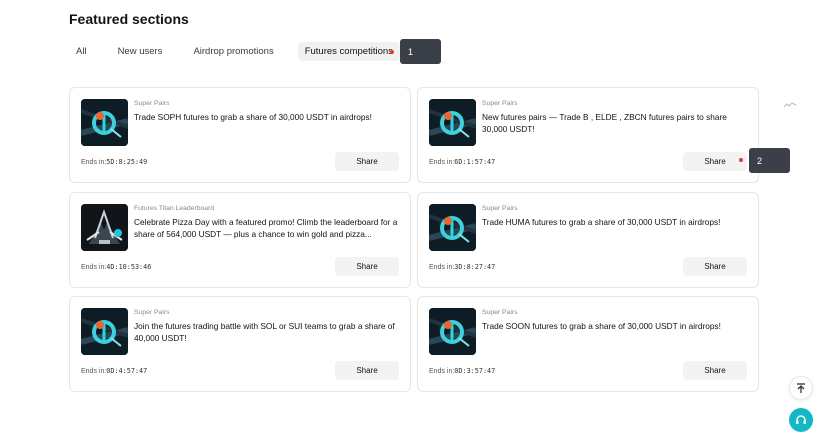 The height and width of the screenshot is (448, 828). I want to click on countdown-timer: 5D:8:25:49, so click(127, 162).